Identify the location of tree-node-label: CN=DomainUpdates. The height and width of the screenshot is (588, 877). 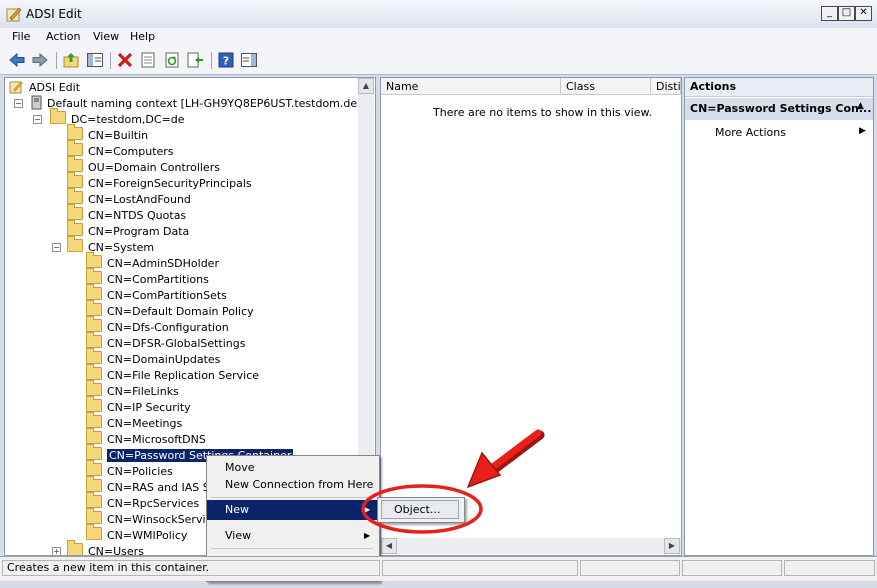
(164, 359).